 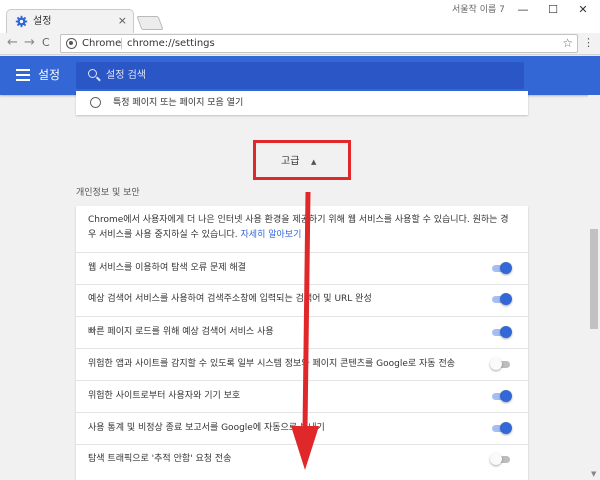 I want to click on advanced-toggle-button: 고급 ▲, so click(x=302, y=160).